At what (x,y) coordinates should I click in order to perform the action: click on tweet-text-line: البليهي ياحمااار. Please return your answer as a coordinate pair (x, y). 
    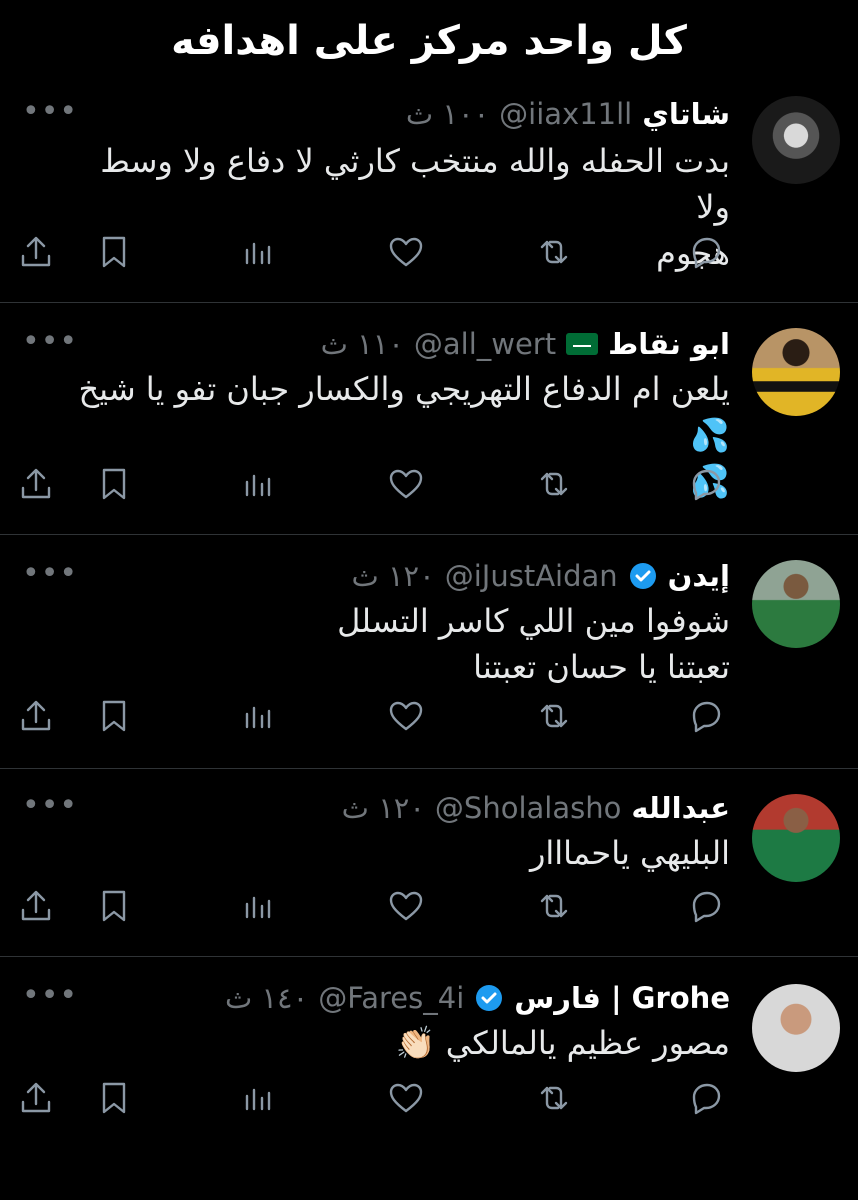
    Looking at the image, I should click on (629, 853).